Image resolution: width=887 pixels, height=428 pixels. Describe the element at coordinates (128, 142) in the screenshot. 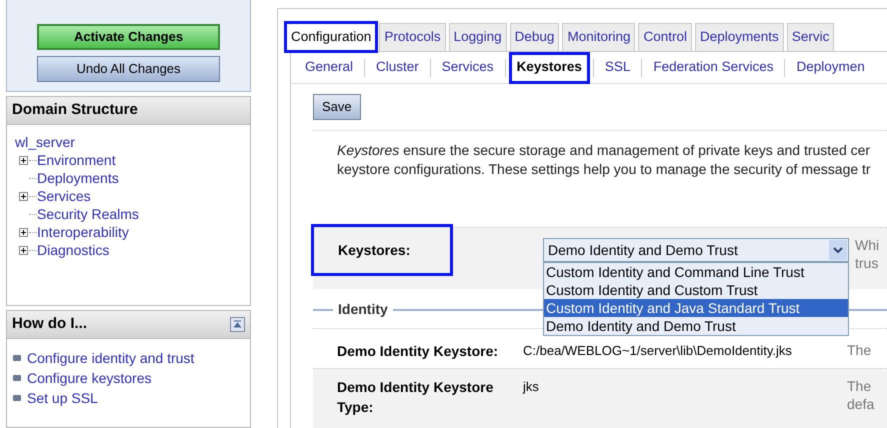

I see `tree-item: wl_server` at that location.